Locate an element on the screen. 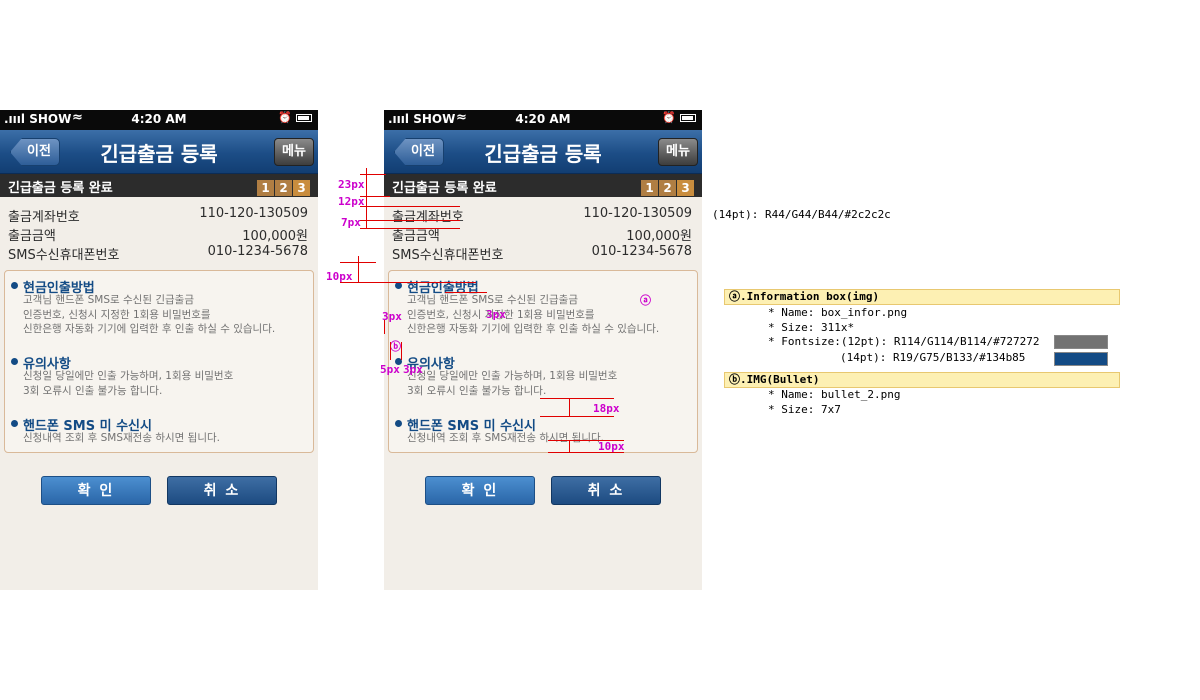 The height and width of the screenshot is (700, 1200). battery-icon is located at coordinates (688, 118).